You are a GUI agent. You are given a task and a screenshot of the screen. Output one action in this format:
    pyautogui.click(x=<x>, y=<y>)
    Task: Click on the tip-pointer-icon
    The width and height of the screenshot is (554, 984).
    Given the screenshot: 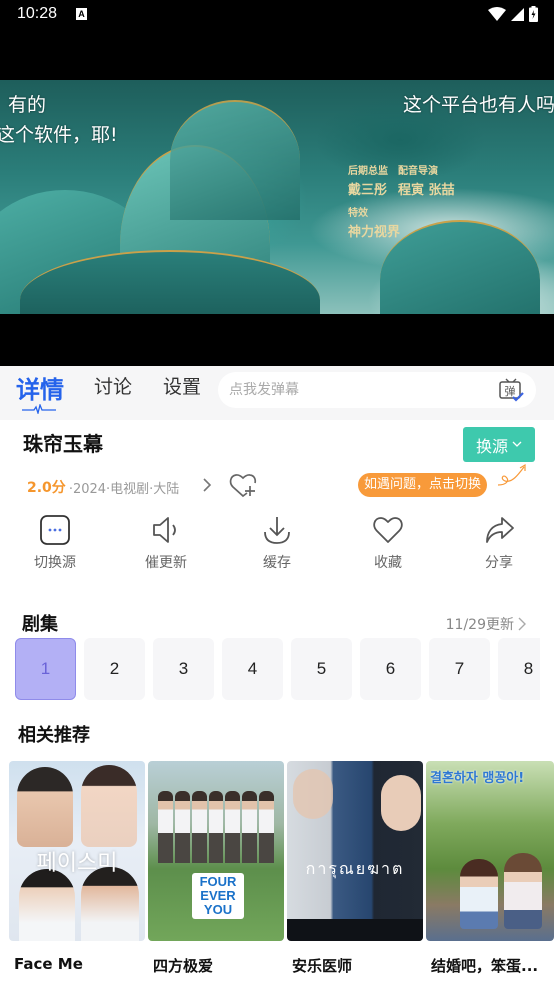 What is the action you would take?
    pyautogui.click(x=511, y=474)
    